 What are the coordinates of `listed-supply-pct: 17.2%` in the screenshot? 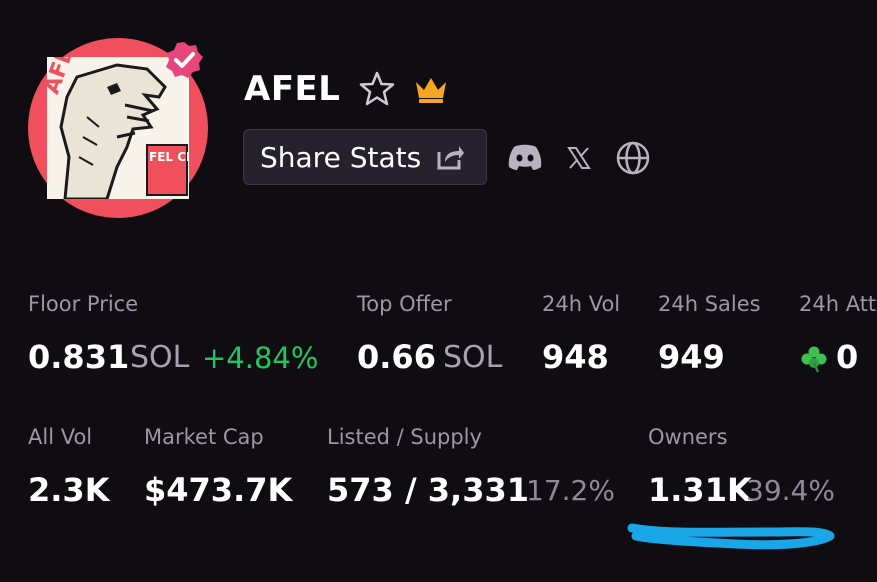 It's located at (570, 490).